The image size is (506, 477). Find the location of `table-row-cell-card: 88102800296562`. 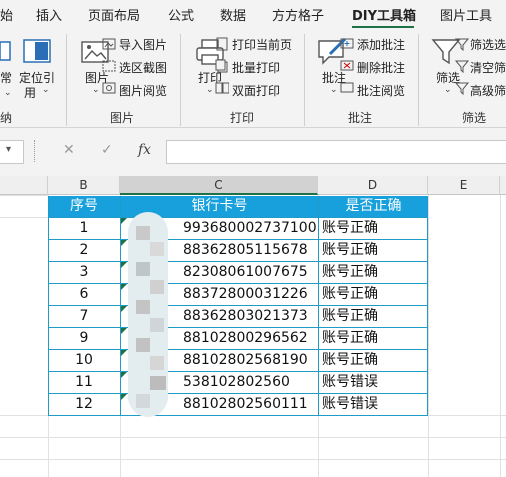

table-row-cell-card: 88102800296562 is located at coordinates (249, 339).